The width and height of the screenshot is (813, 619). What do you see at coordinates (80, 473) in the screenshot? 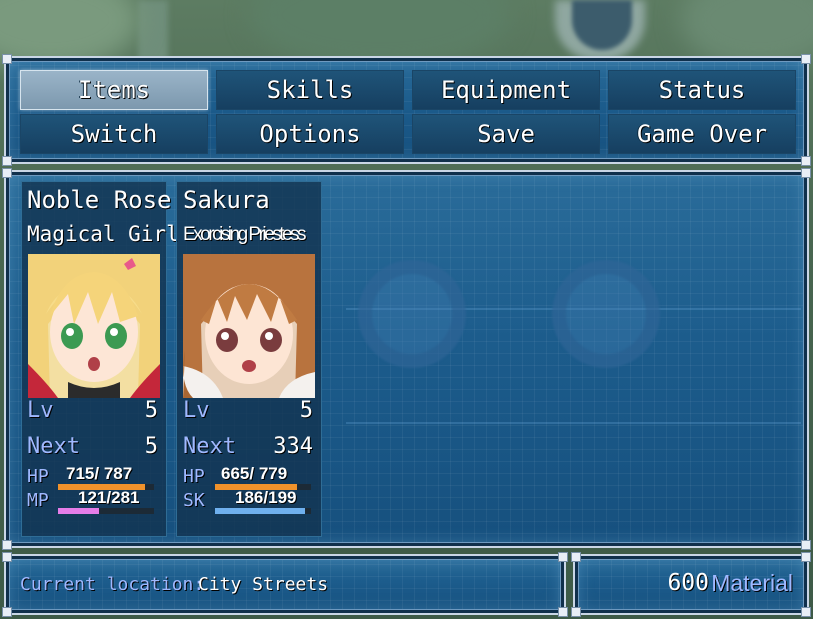
I see `hp-current: 715` at bounding box center [80, 473].